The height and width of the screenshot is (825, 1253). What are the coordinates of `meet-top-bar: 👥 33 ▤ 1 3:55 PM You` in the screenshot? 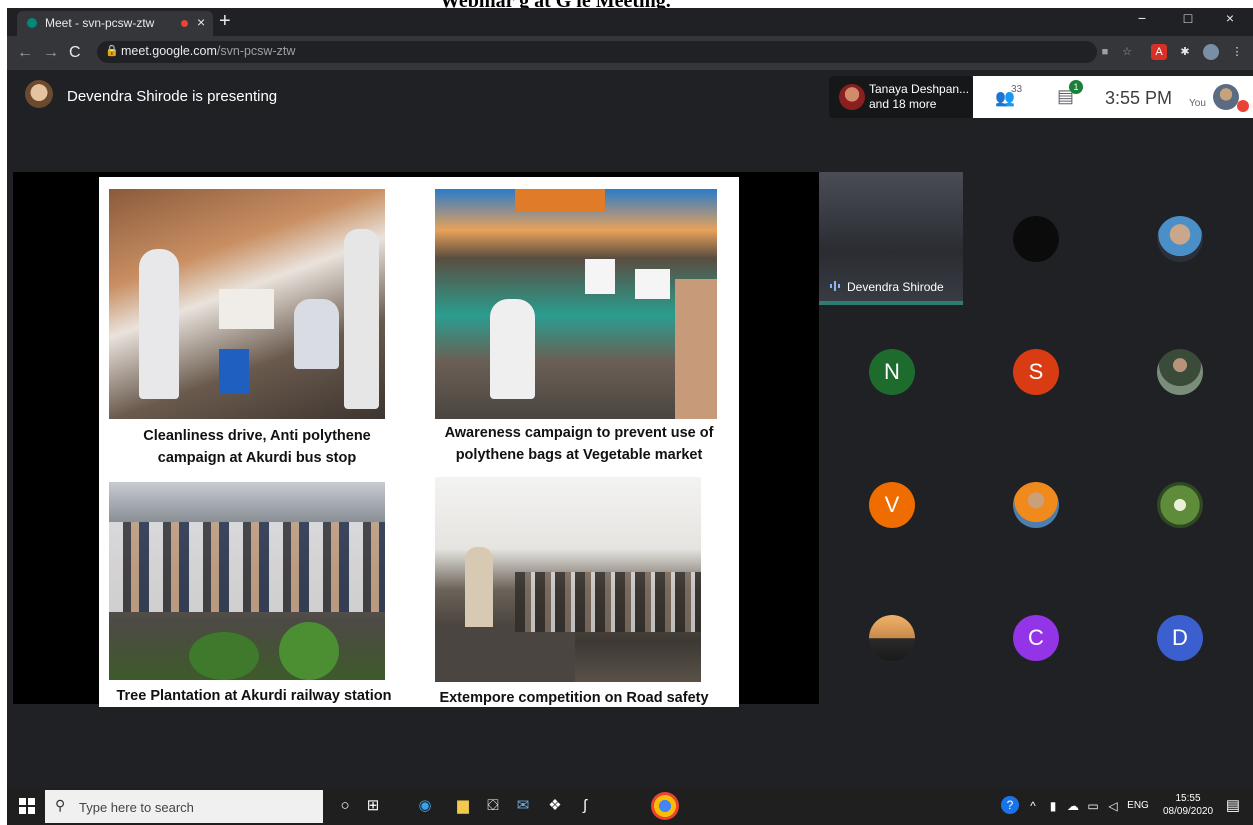 It's located at (1113, 97).